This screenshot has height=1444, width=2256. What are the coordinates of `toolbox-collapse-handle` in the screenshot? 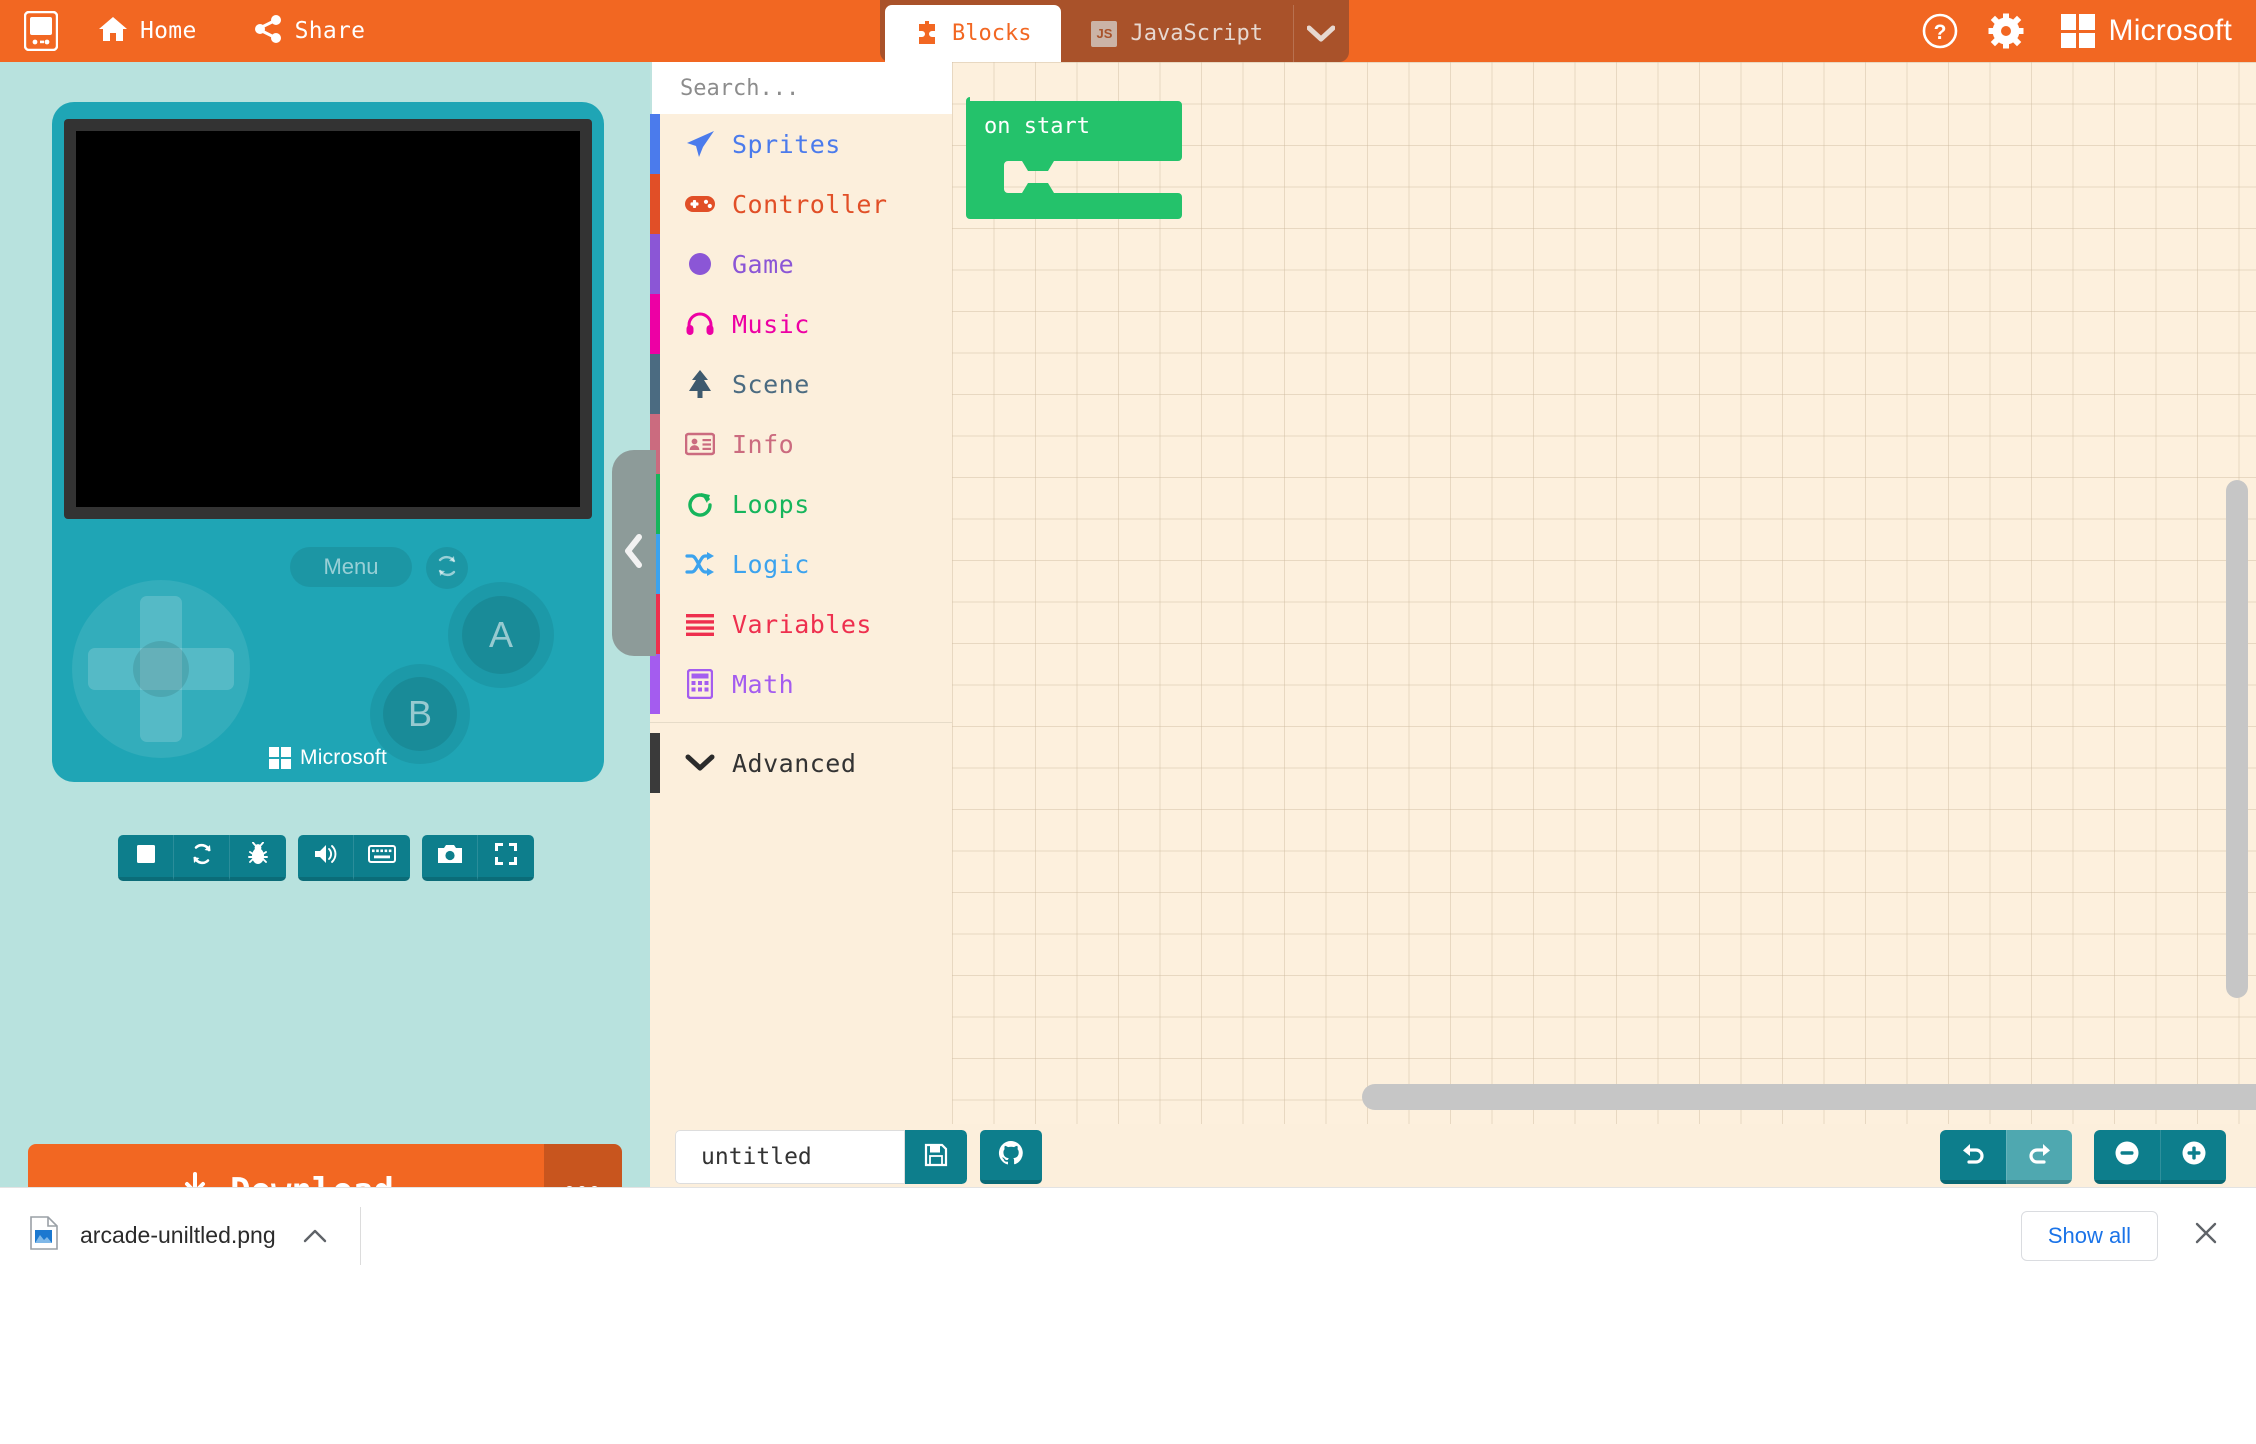 It's located at (634, 553).